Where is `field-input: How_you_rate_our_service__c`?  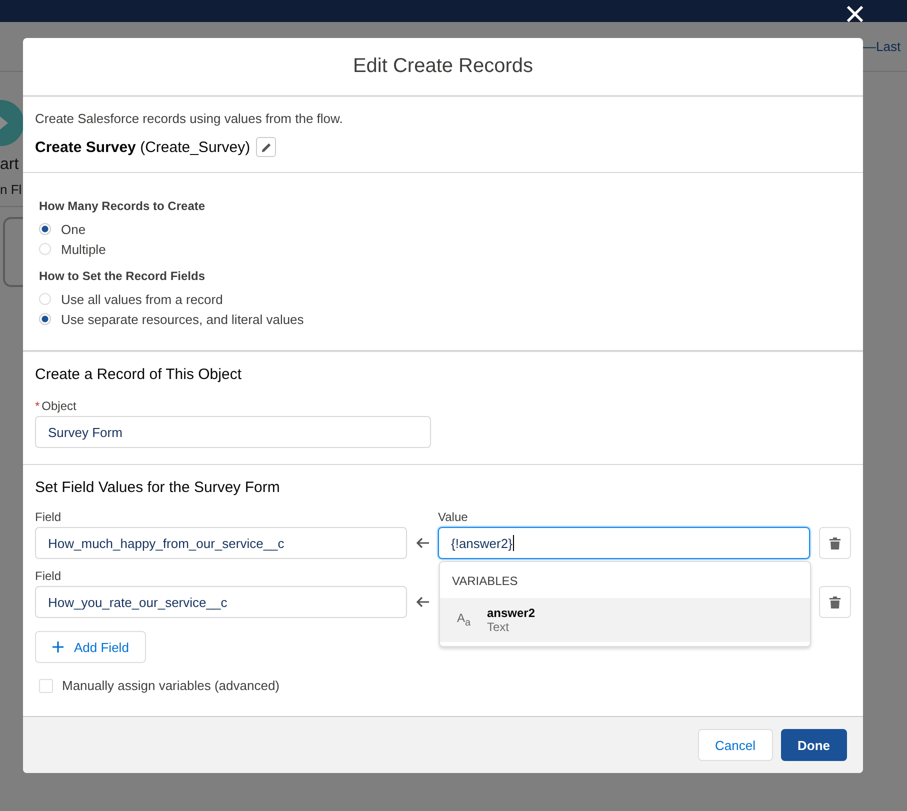
field-input: How_you_rate_our_service__c is located at coordinates (221, 602).